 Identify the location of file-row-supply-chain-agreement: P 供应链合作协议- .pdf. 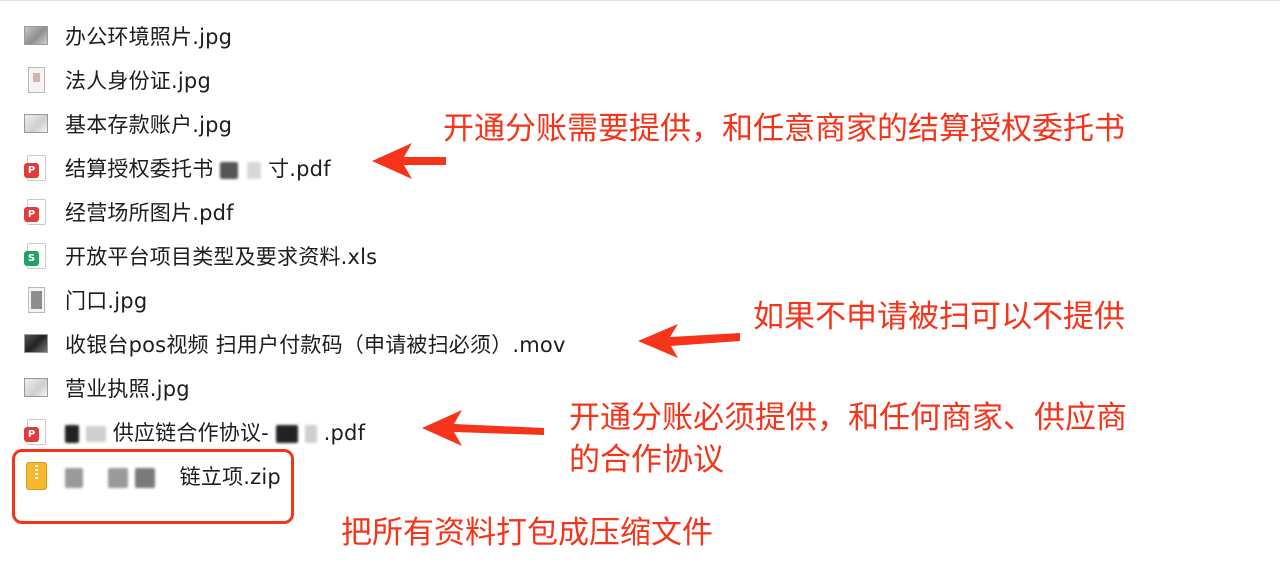
(193, 432).